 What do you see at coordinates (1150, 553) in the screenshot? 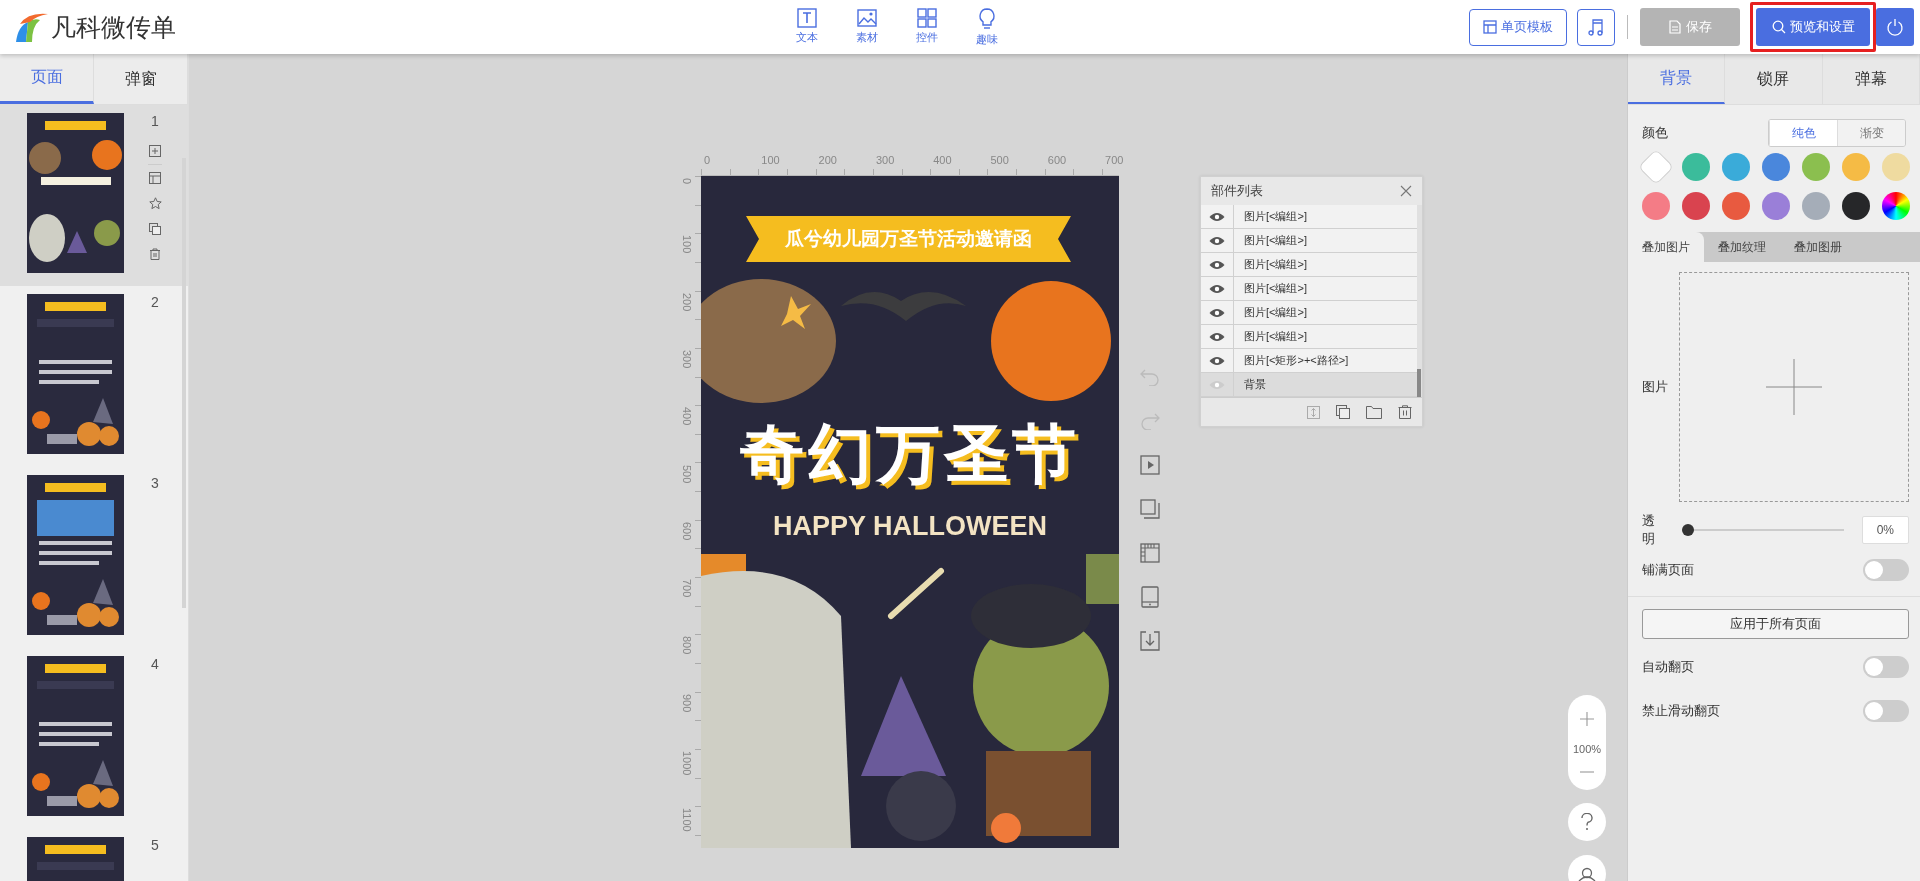
I see `grid-button` at bounding box center [1150, 553].